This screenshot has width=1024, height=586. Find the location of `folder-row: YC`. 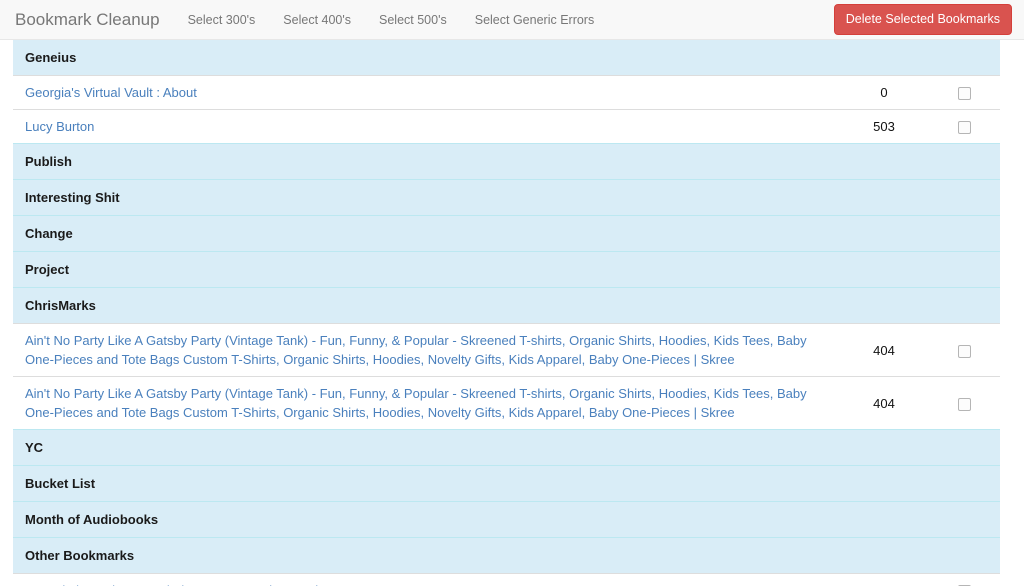

folder-row: YC is located at coordinates (506, 447).